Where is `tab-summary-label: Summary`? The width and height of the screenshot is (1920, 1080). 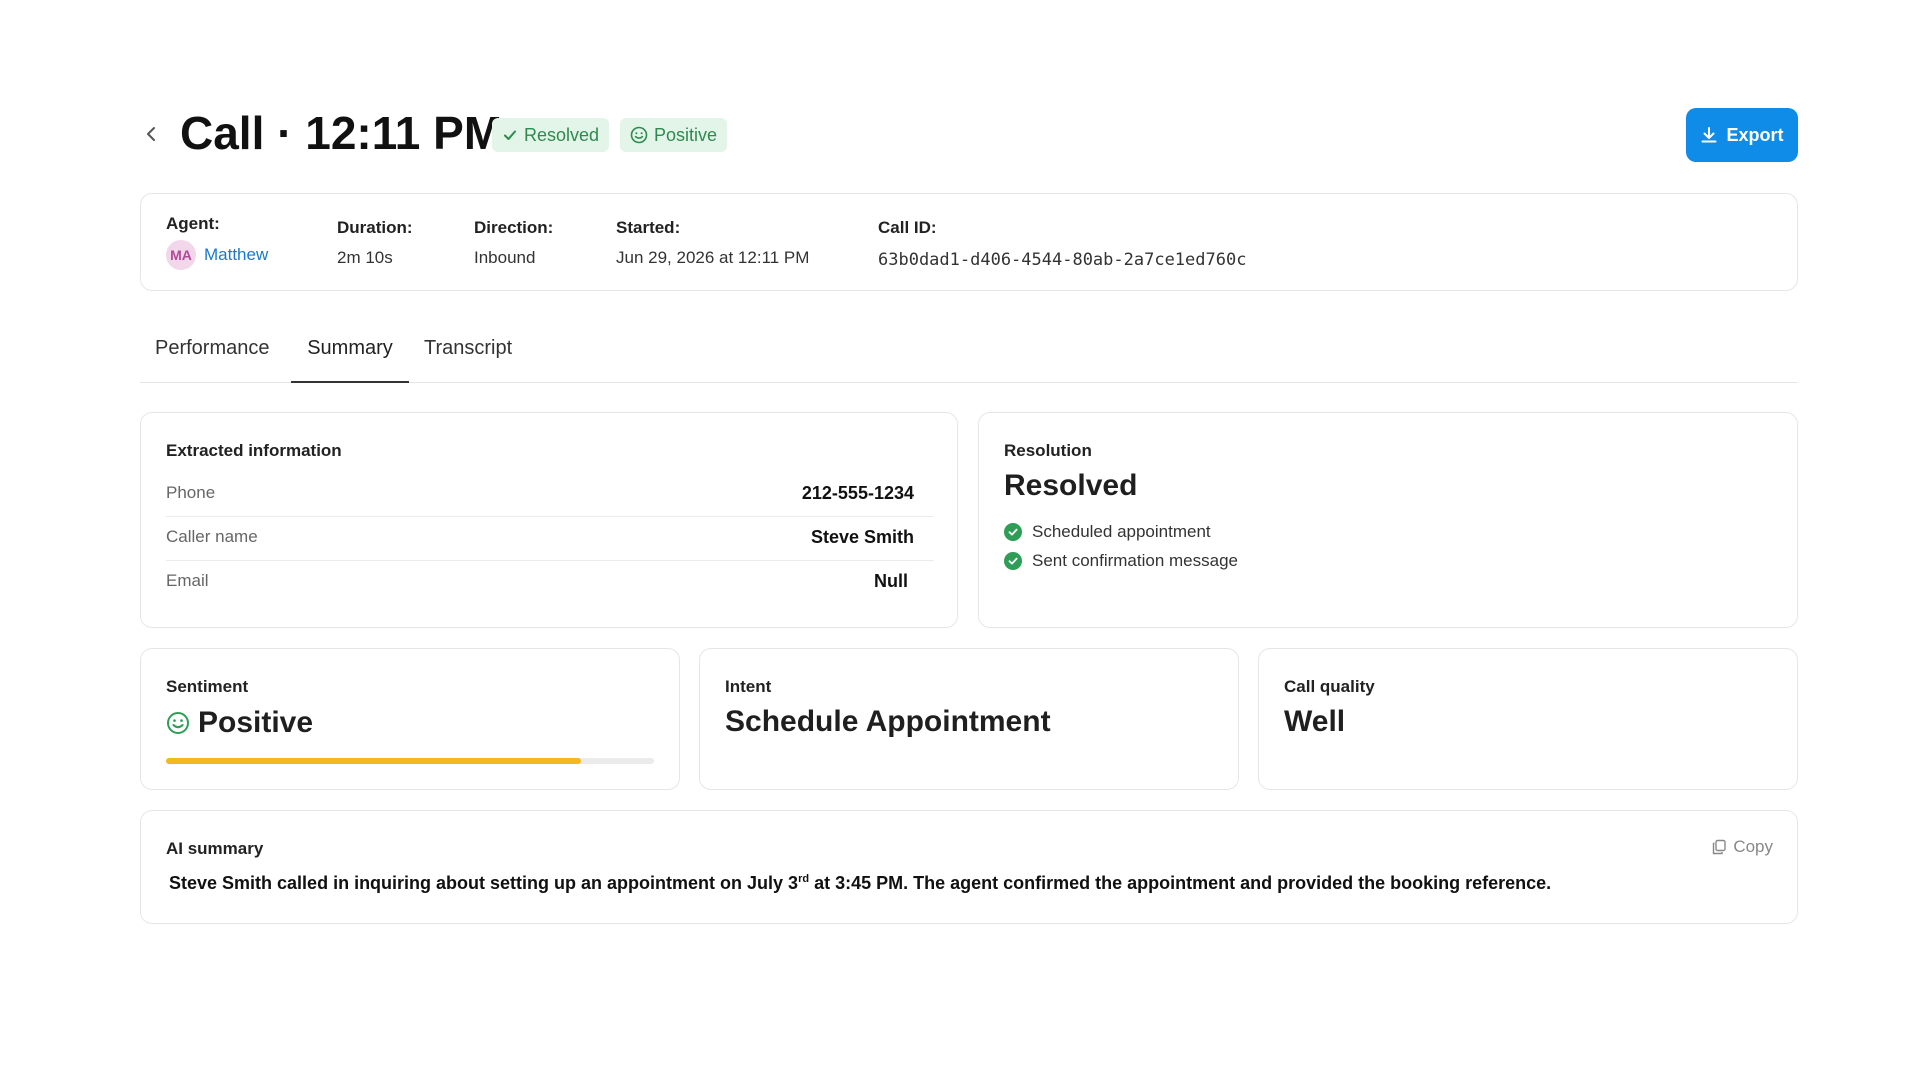
tab-summary-label: Summary is located at coordinates (350, 348).